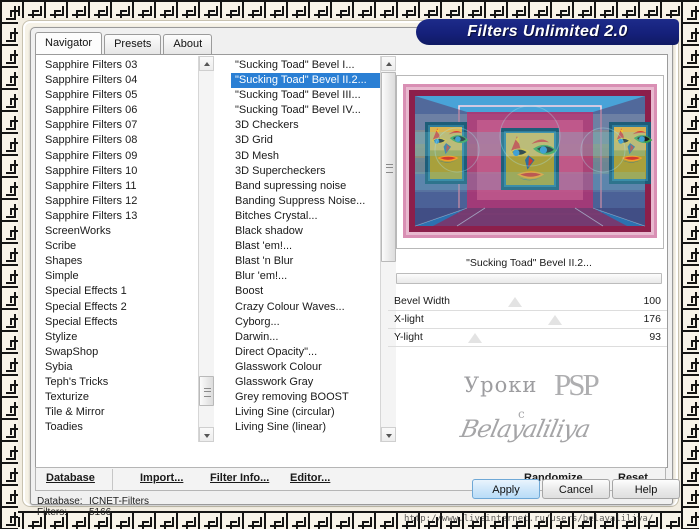 This screenshot has height=529, width=699. What do you see at coordinates (125, 65) in the screenshot?
I see `category-list-item: Sapphire Filters 03` at bounding box center [125, 65].